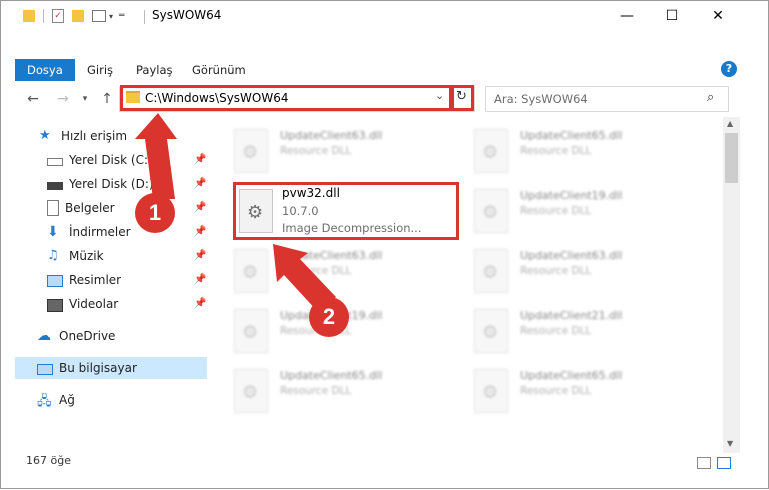 The height and width of the screenshot is (490, 769). I want to click on step-1-badge: 1, so click(155, 213).